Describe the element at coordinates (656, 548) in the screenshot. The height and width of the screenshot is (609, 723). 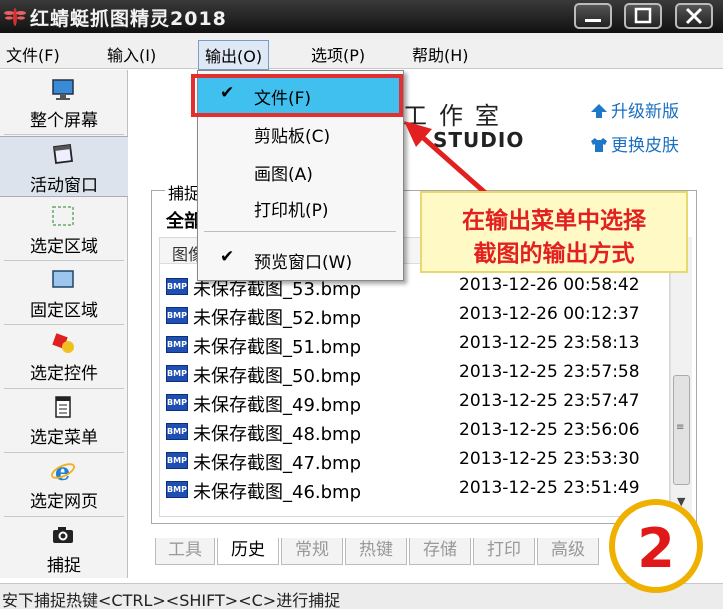
I see `step-number: 2` at that location.